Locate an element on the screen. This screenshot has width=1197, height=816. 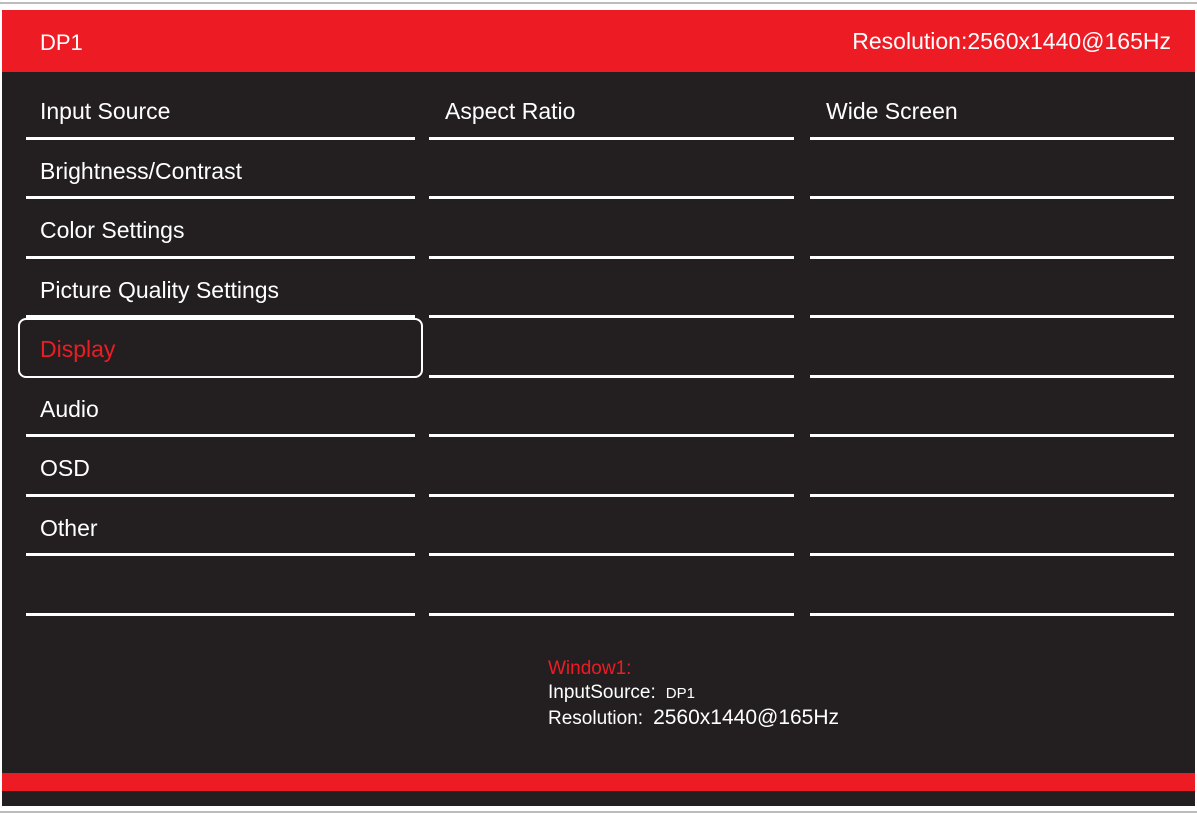
menu-item-brightness-contrast: Brightness/Contrast is located at coordinates (220, 169).